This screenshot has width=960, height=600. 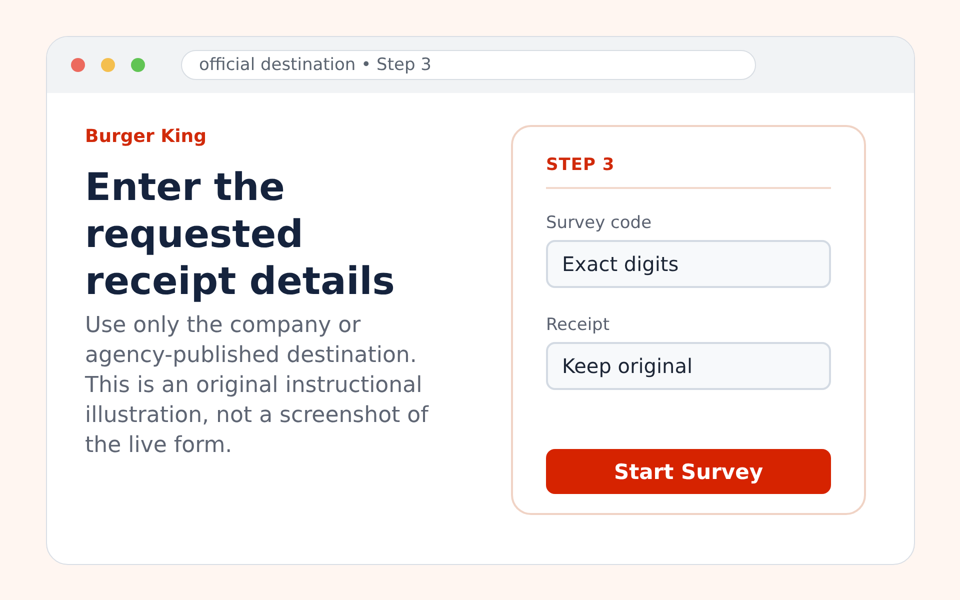 I want to click on primary-button: Start Survey, so click(x=688, y=471).